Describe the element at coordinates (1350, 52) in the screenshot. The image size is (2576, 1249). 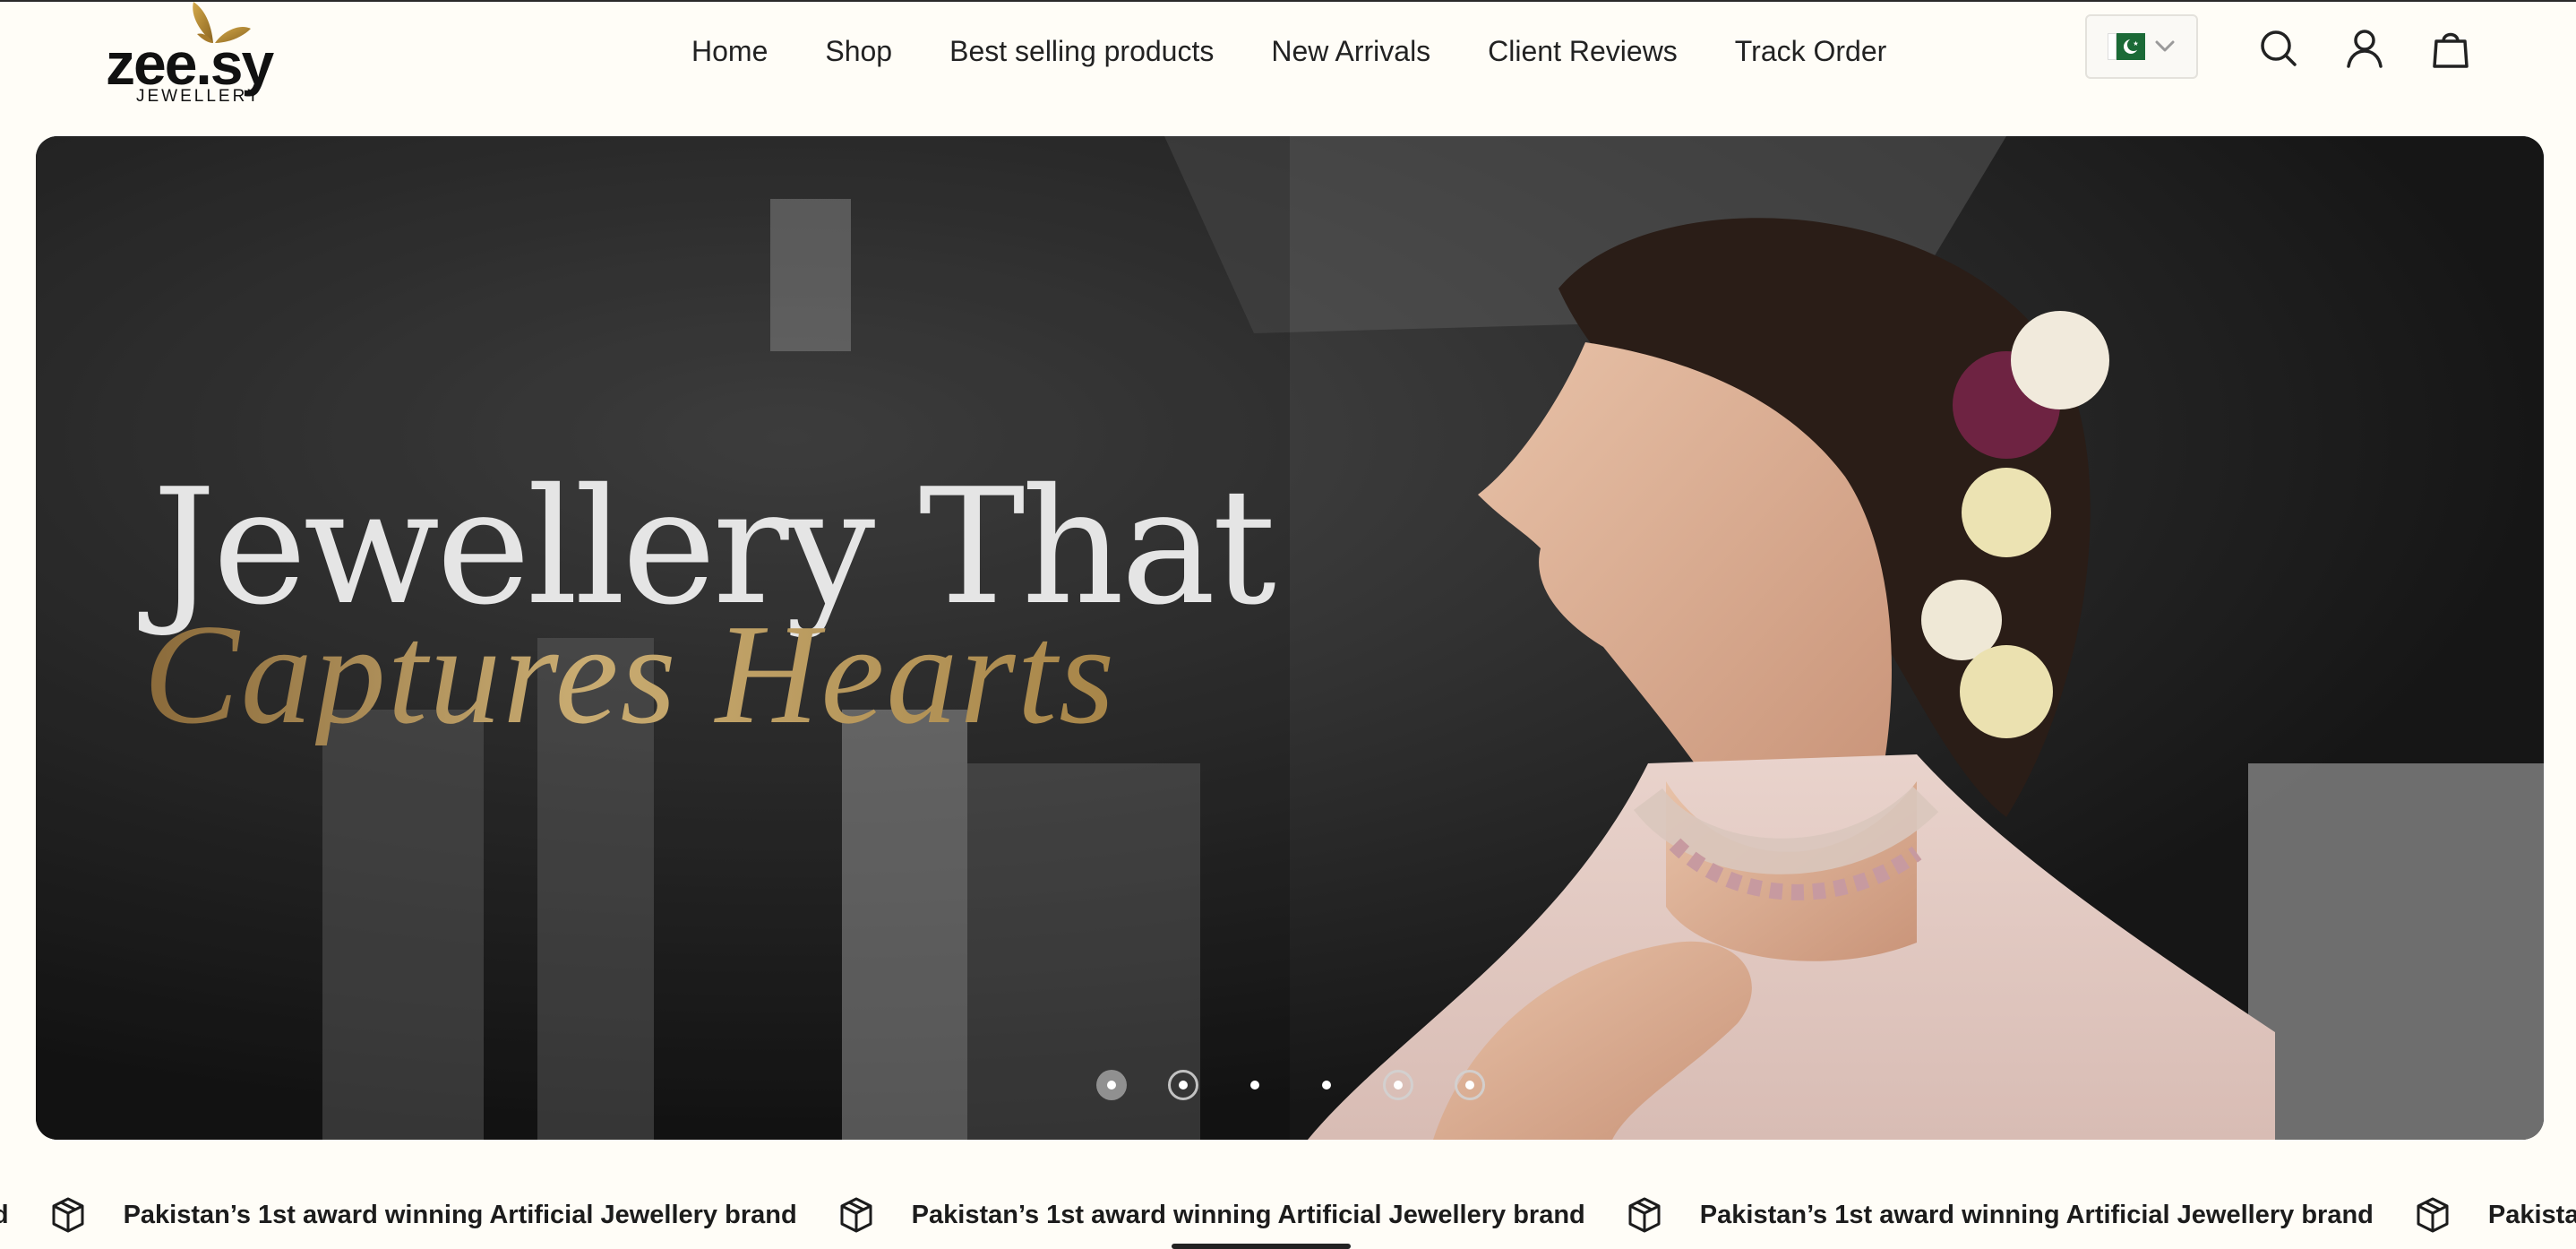
I see `nav-new-arrivals: New Arrivals` at that location.